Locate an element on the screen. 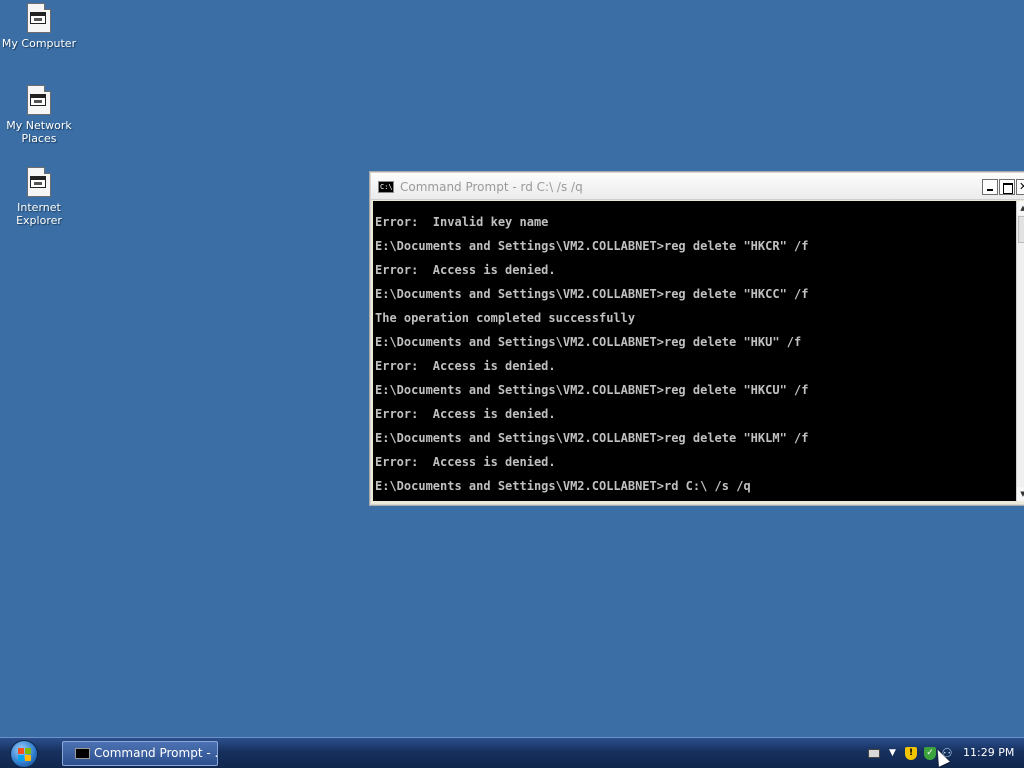  scrollbar-thumb is located at coordinates (1021, 229).